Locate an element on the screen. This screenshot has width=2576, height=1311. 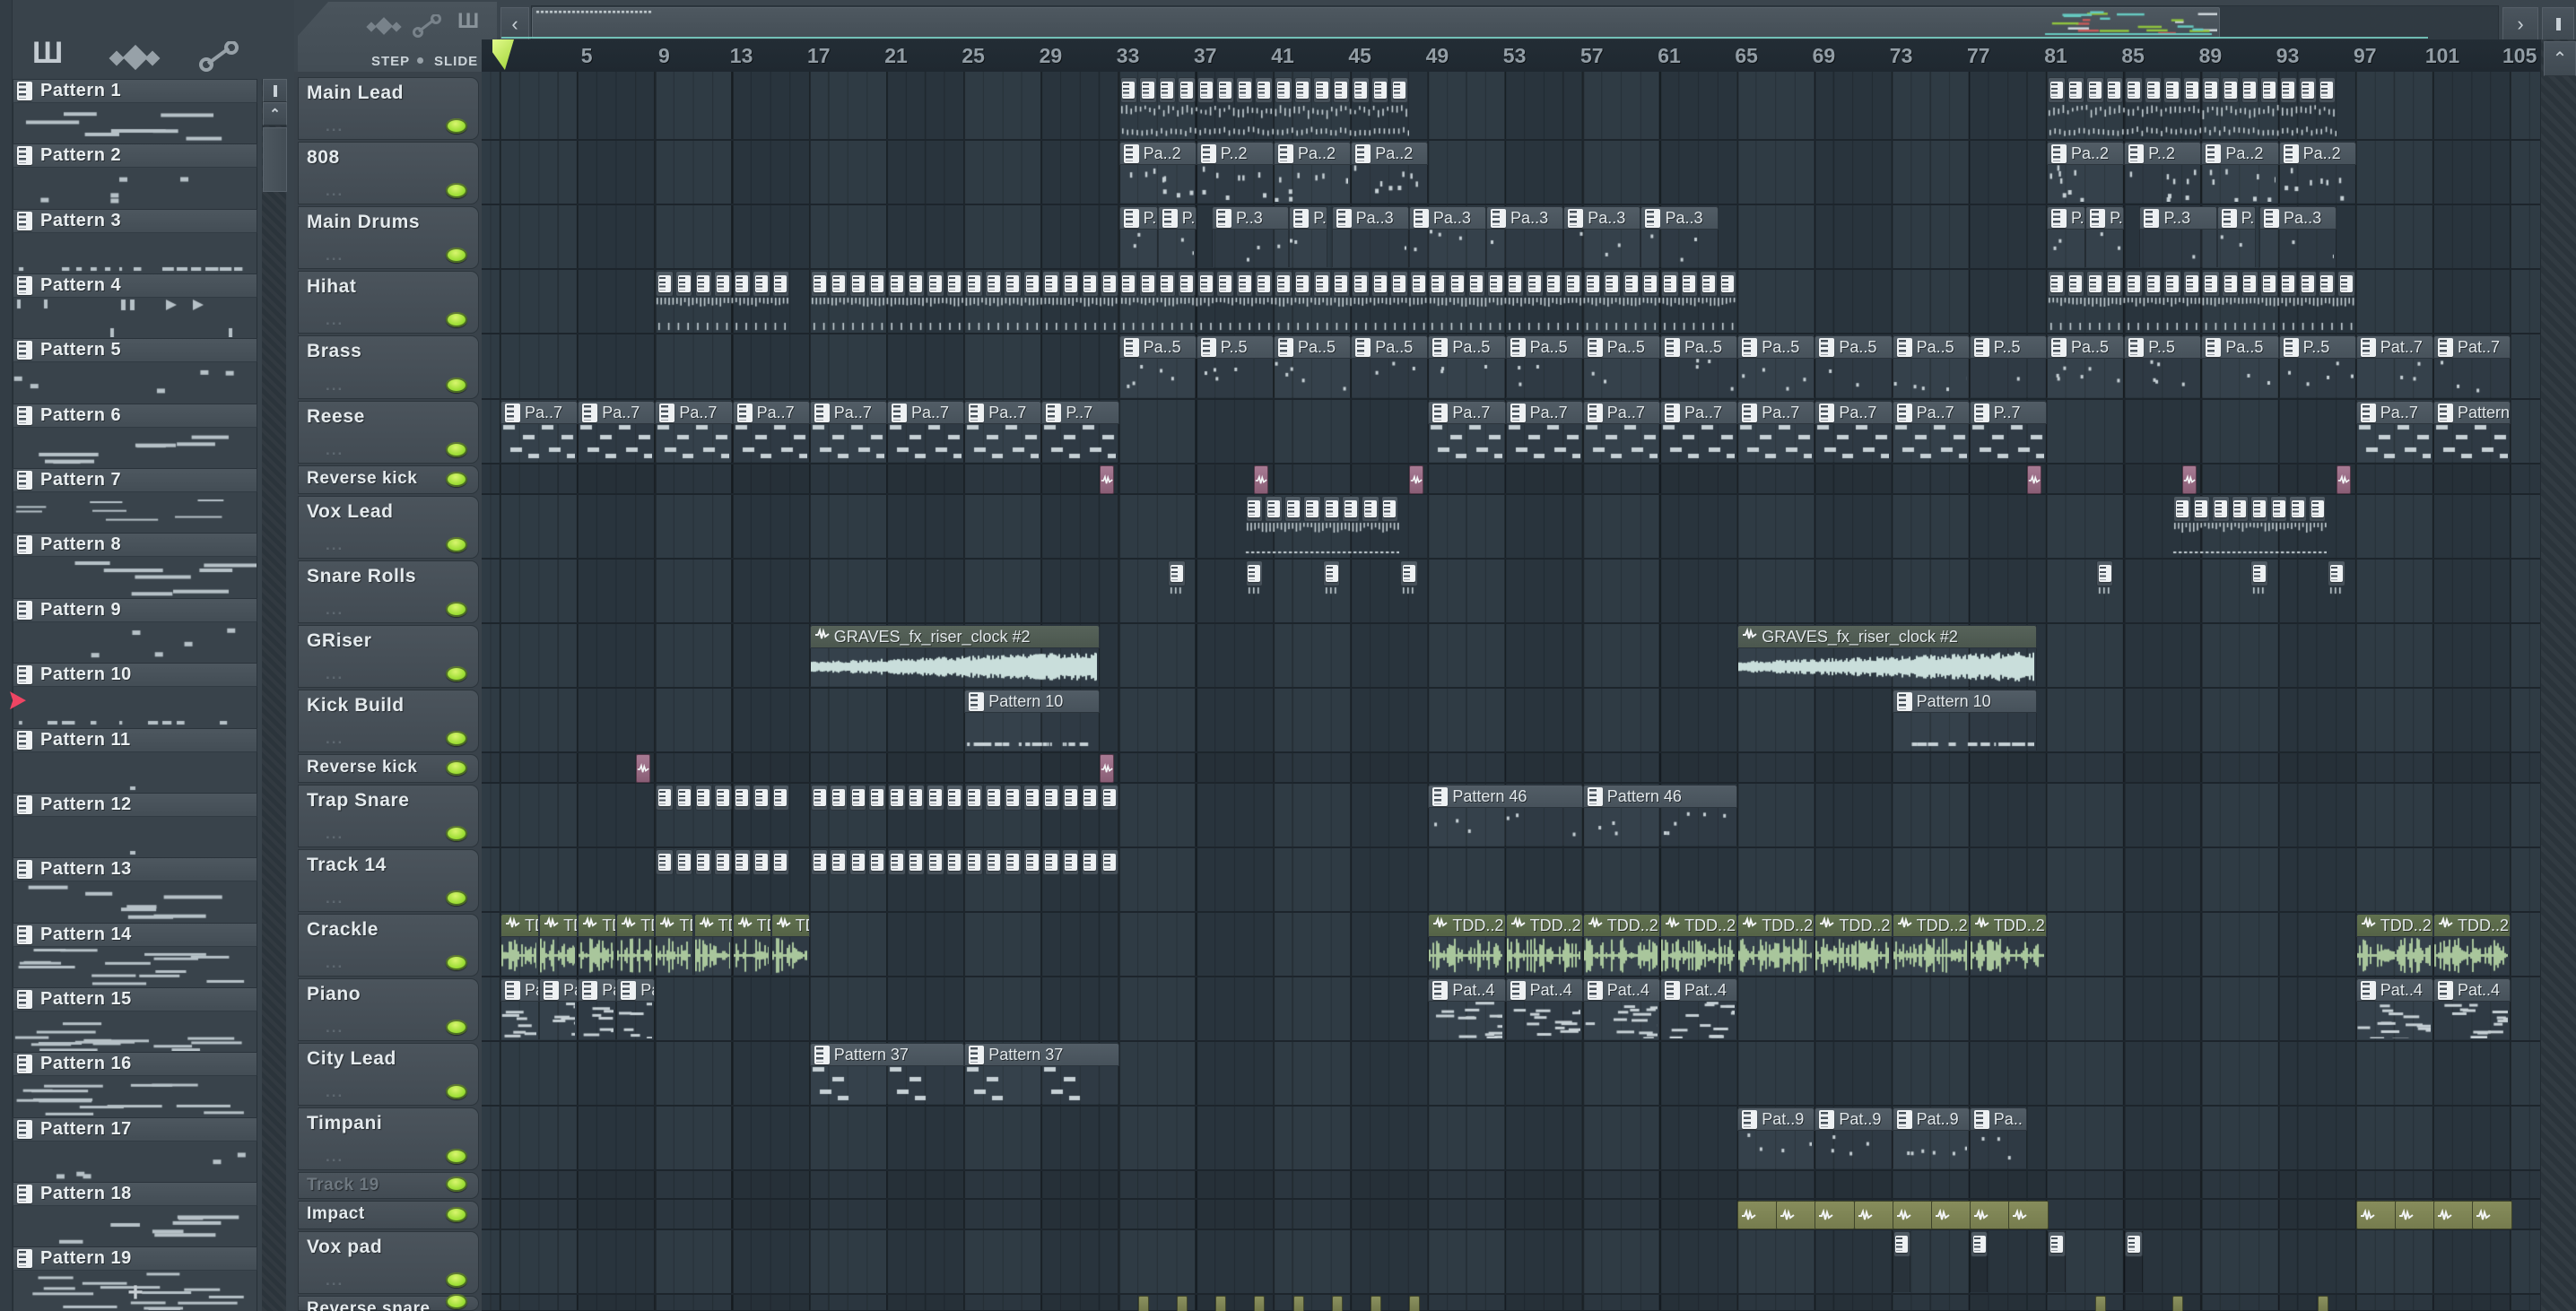
window-handle-button is located at coordinates (2558, 23).